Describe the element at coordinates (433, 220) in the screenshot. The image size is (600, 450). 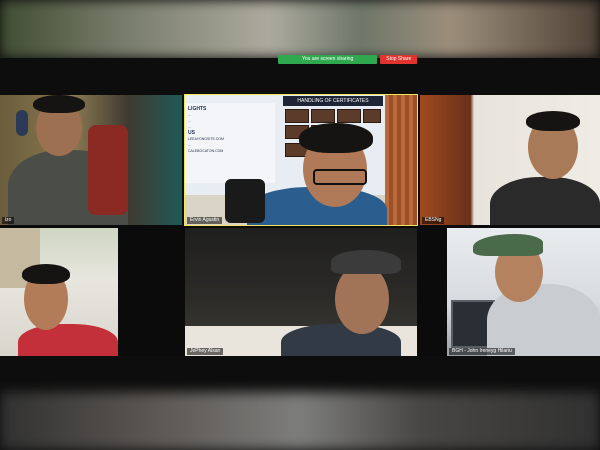
I see `participant-name: EBSNg` at that location.